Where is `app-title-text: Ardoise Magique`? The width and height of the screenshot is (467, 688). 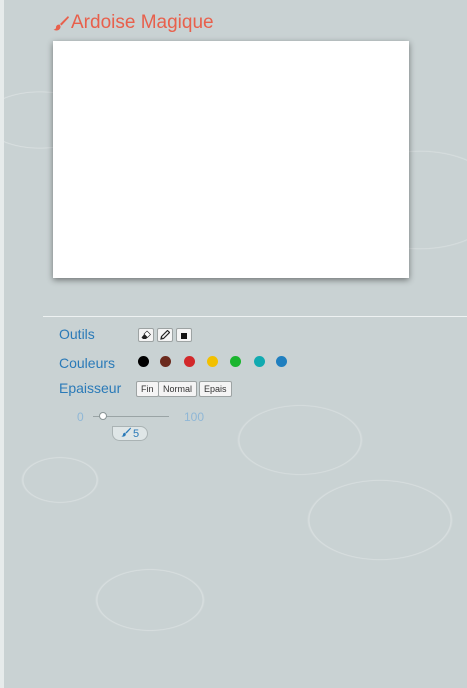
app-title-text: Ardoise Magique is located at coordinates (142, 22).